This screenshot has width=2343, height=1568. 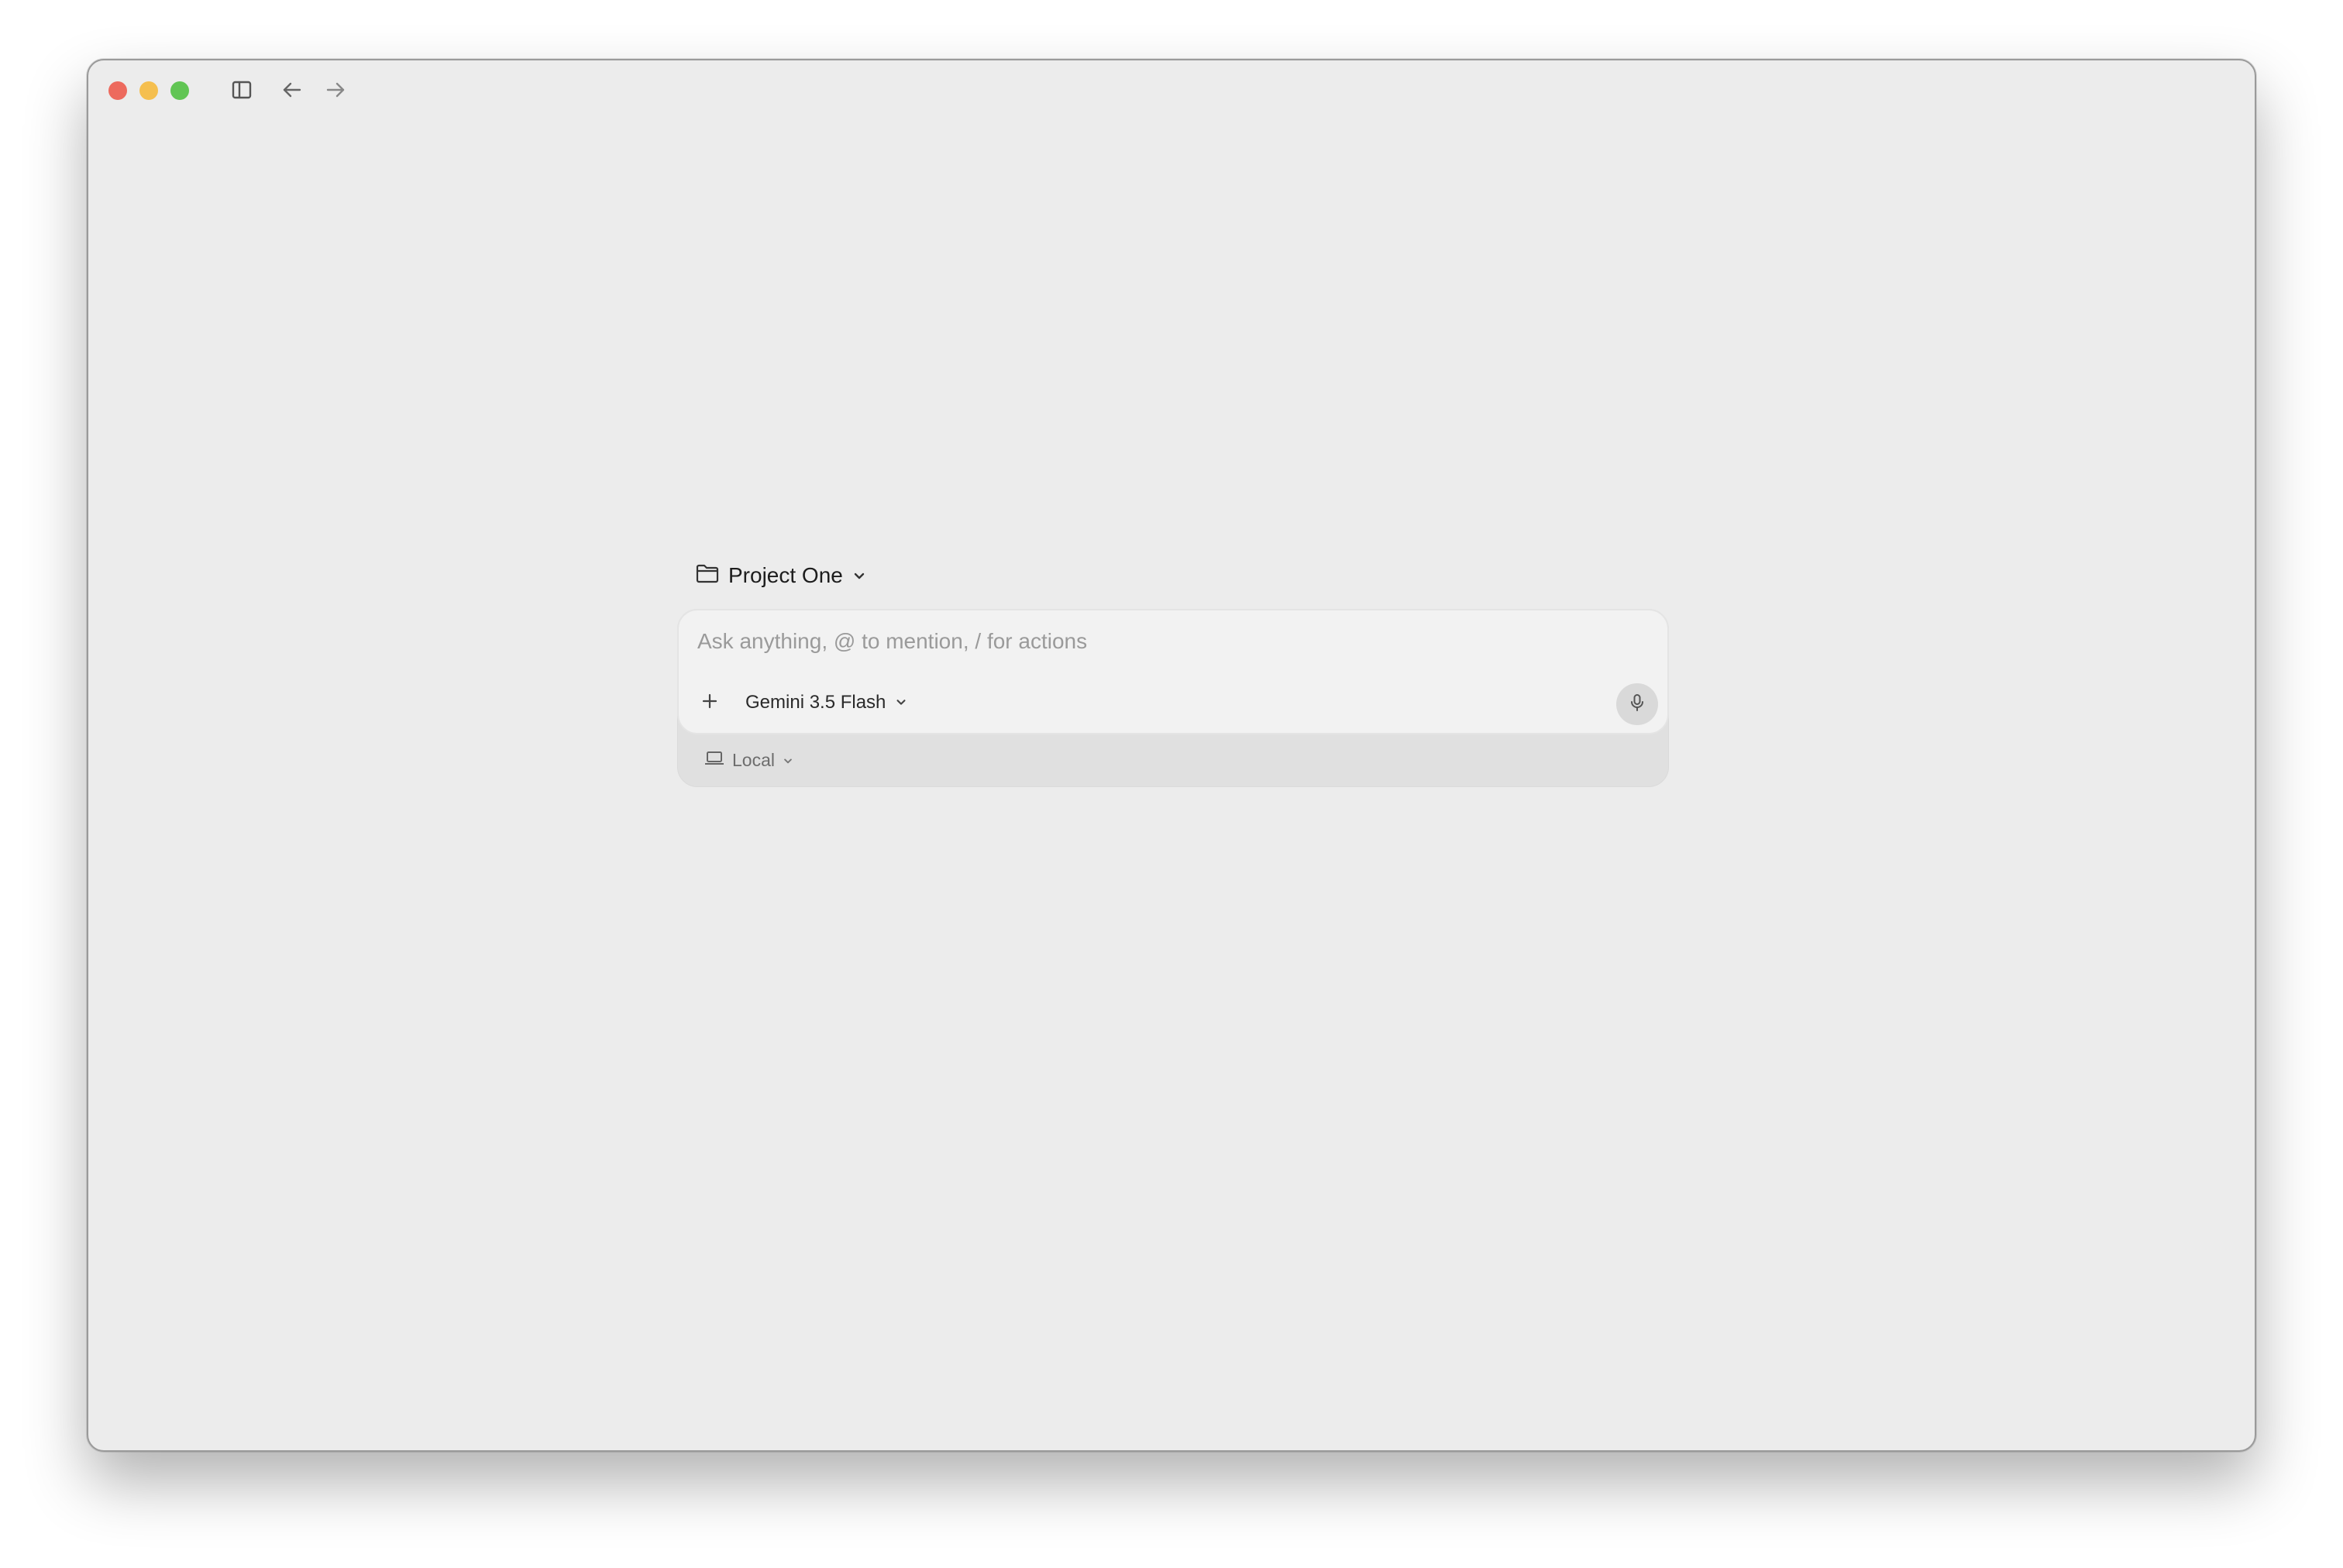 I want to click on add-attachment-button, so click(x=709, y=702).